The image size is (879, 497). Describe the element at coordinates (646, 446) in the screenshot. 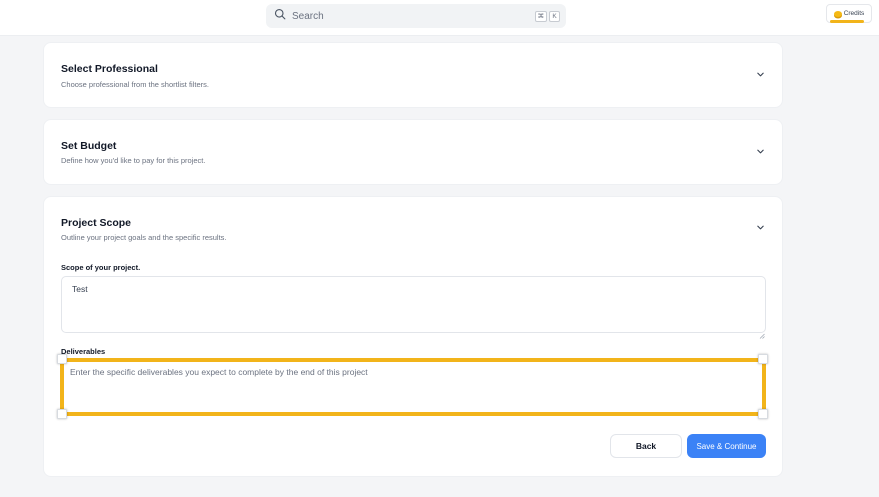

I see `back-button: Back` at that location.